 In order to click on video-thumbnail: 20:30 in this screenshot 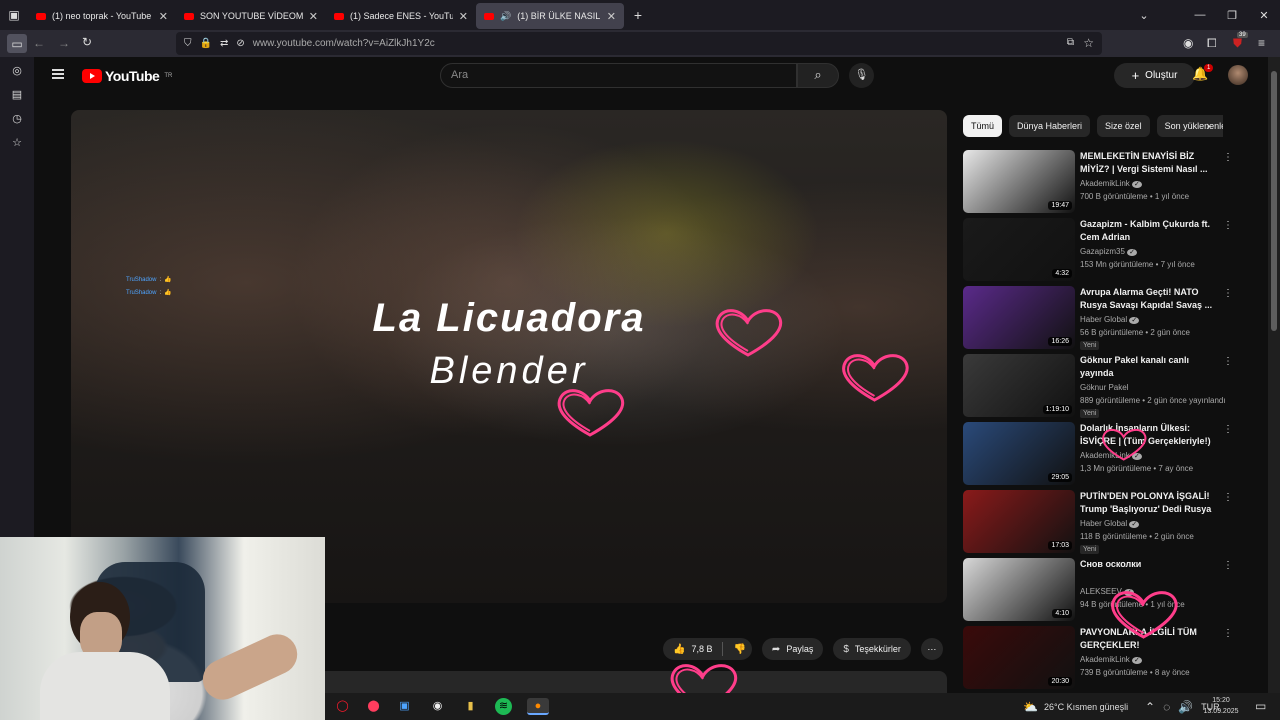, I will do `click(1019, 657)`.